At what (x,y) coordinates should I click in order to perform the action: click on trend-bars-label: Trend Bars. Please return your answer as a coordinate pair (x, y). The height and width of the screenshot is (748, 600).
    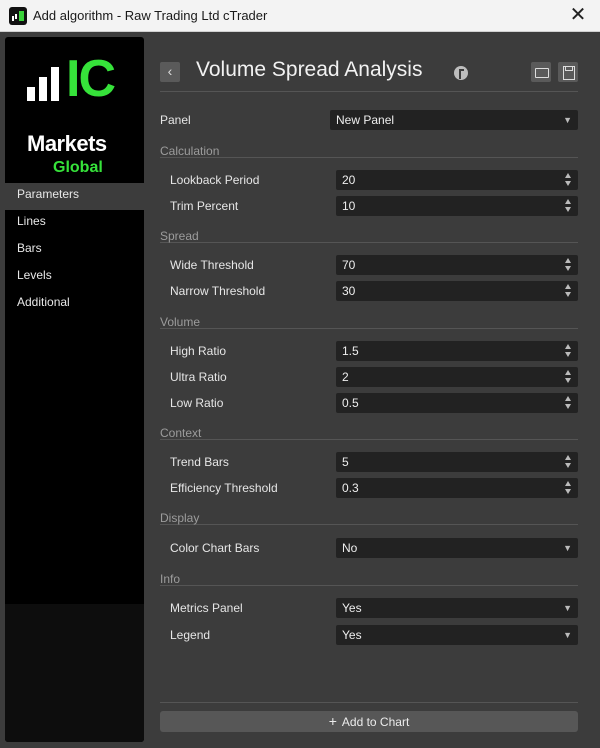
    Looking at the image, I should click on (199, 462).